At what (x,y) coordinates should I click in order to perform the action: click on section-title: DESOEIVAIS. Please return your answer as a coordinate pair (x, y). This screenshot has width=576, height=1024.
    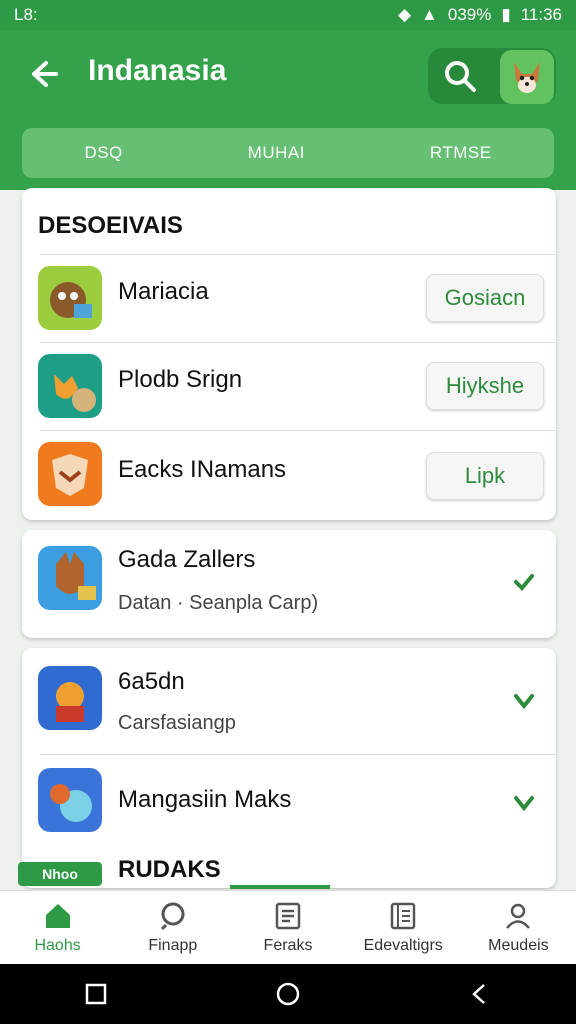
    Looking at the image, I should click on (110, 225).